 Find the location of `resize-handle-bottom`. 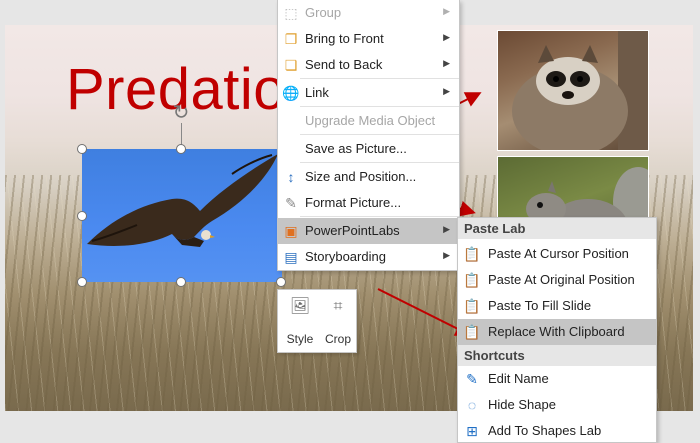

resize-handle-bottom is located at coordinates (181, 282).